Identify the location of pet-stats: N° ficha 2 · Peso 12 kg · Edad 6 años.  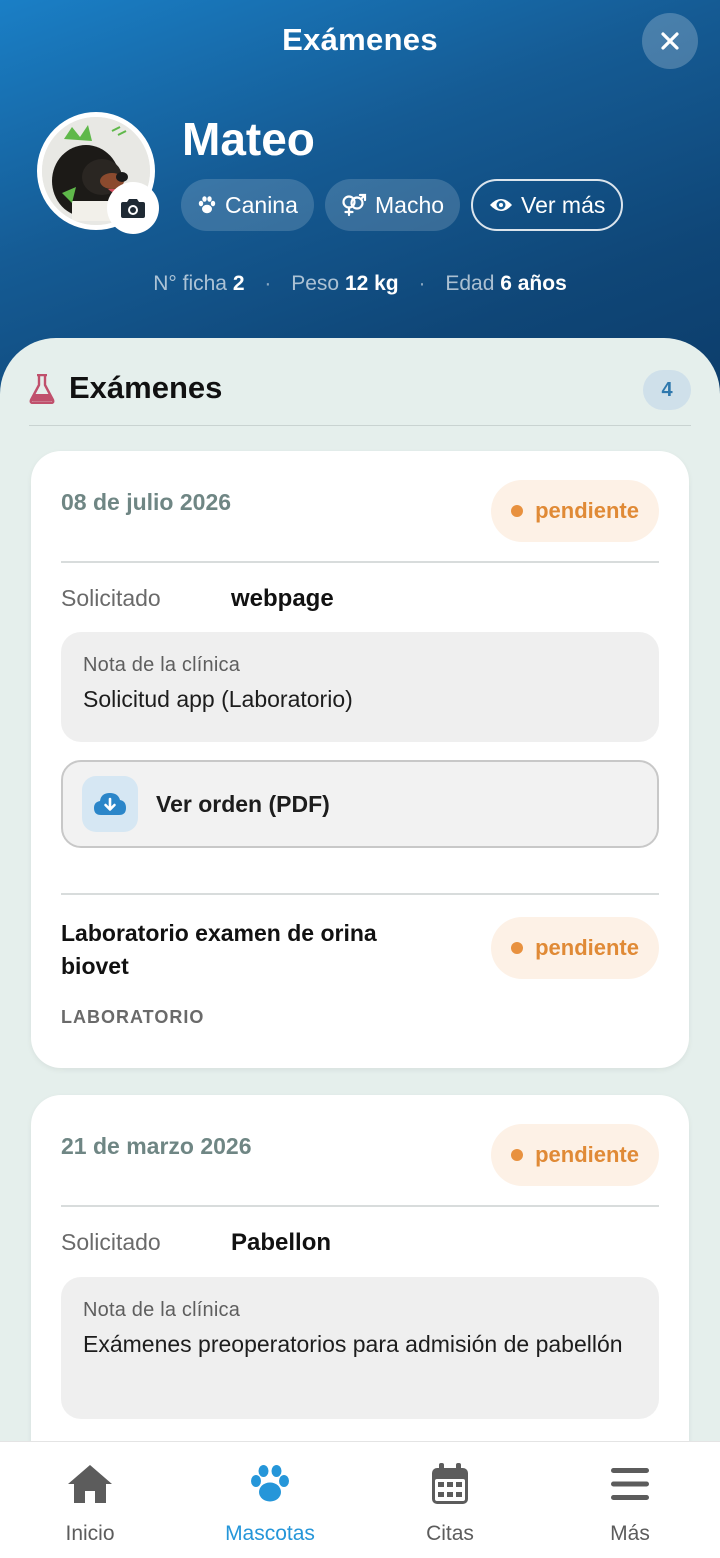
(360, 284).